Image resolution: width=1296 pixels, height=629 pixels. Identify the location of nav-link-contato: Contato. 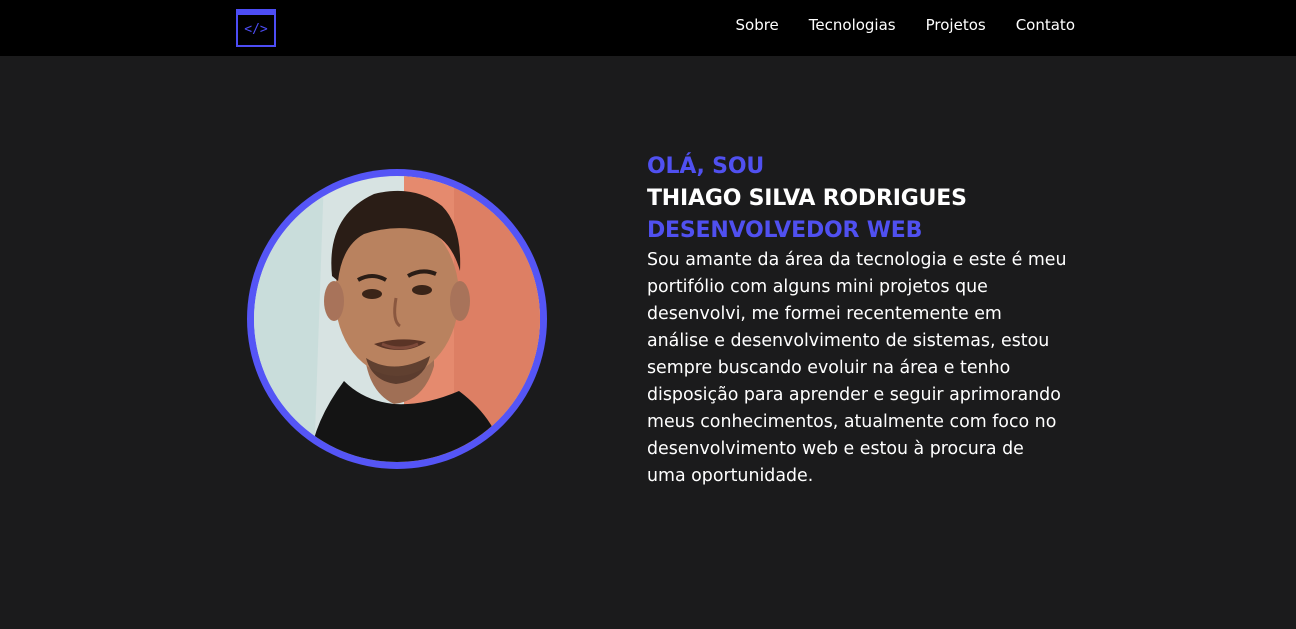
(1045, 25).